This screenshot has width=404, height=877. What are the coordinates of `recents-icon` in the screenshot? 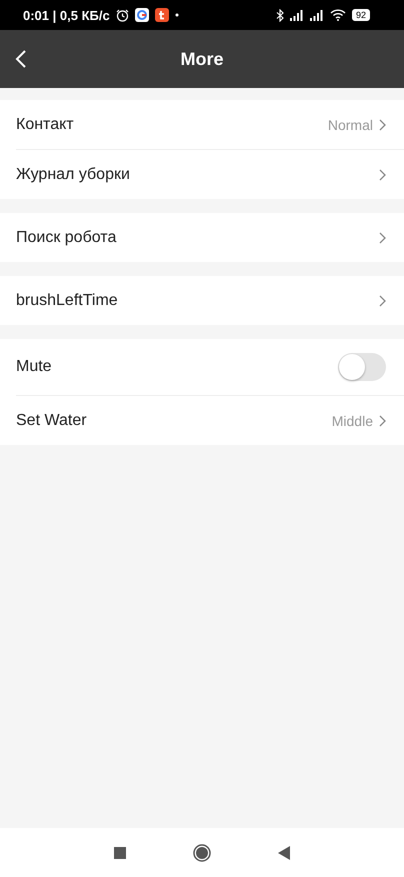 It's located at (120, 852).